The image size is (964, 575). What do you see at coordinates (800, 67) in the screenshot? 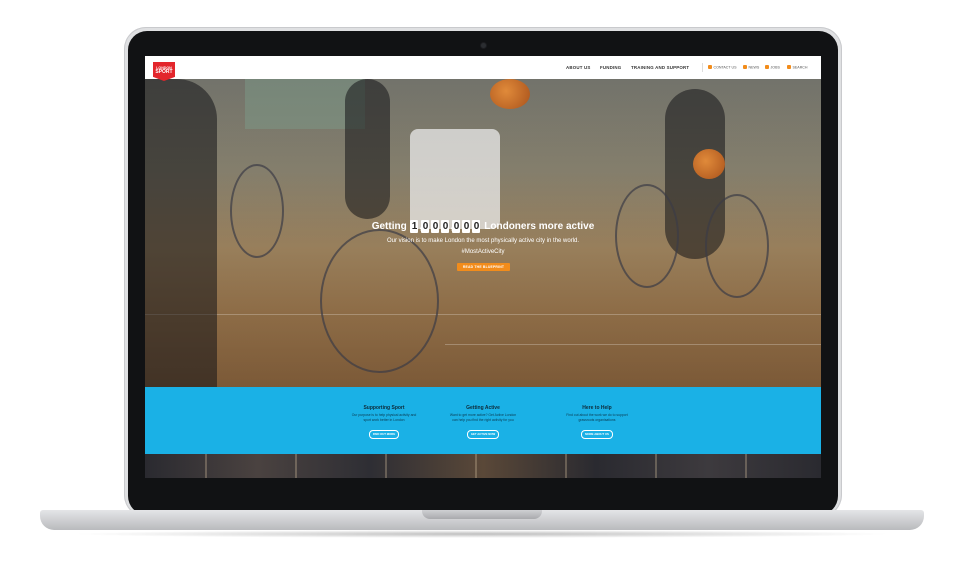
I see `nav-search-label: SEARCH` at bounding box center [800, 67].